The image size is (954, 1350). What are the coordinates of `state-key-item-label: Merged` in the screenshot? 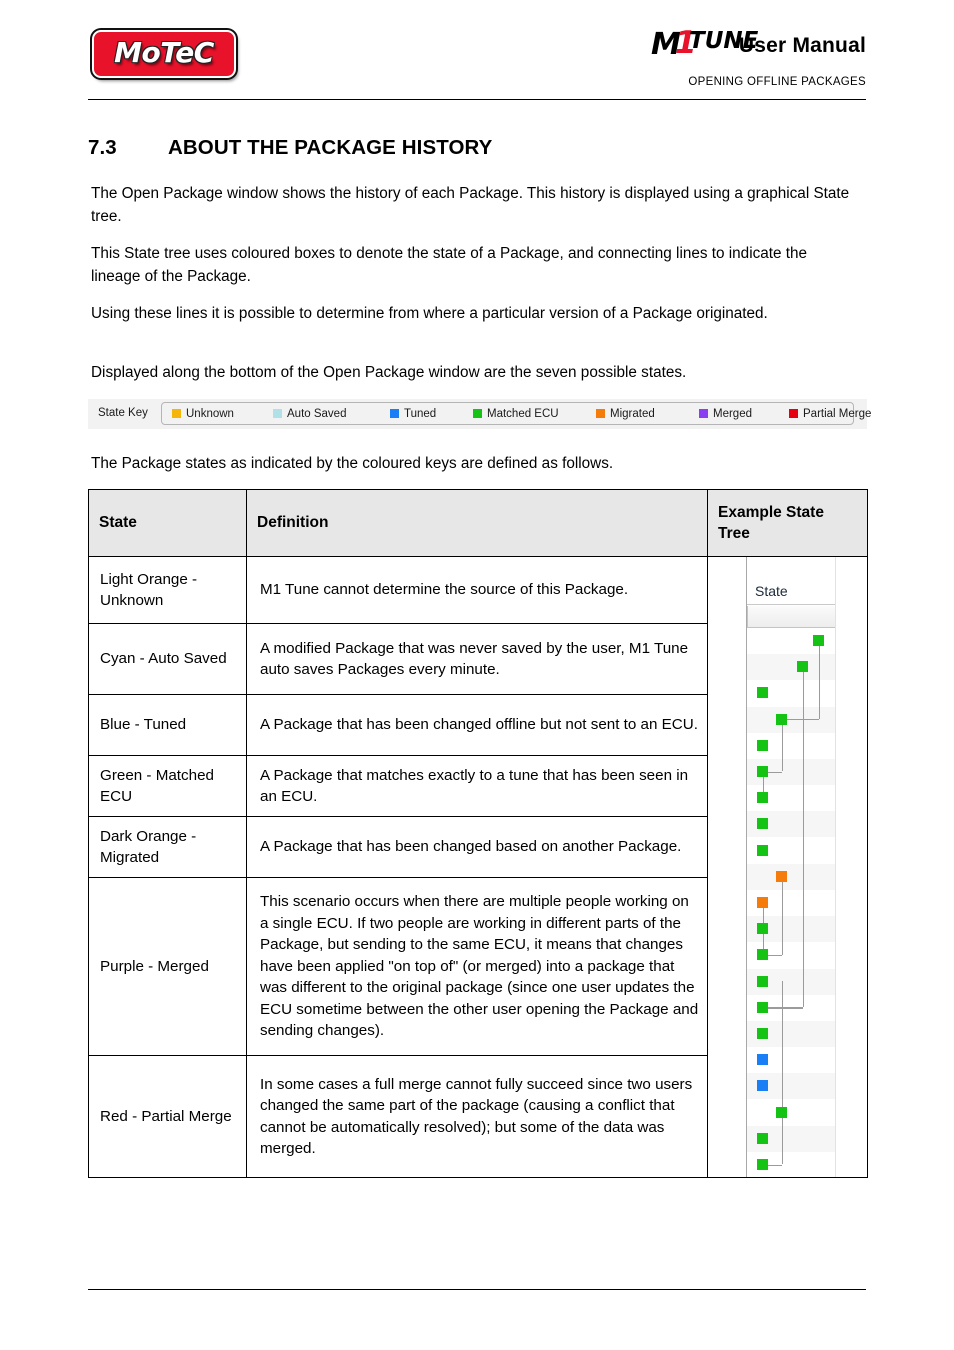 It's located at (732, 414).